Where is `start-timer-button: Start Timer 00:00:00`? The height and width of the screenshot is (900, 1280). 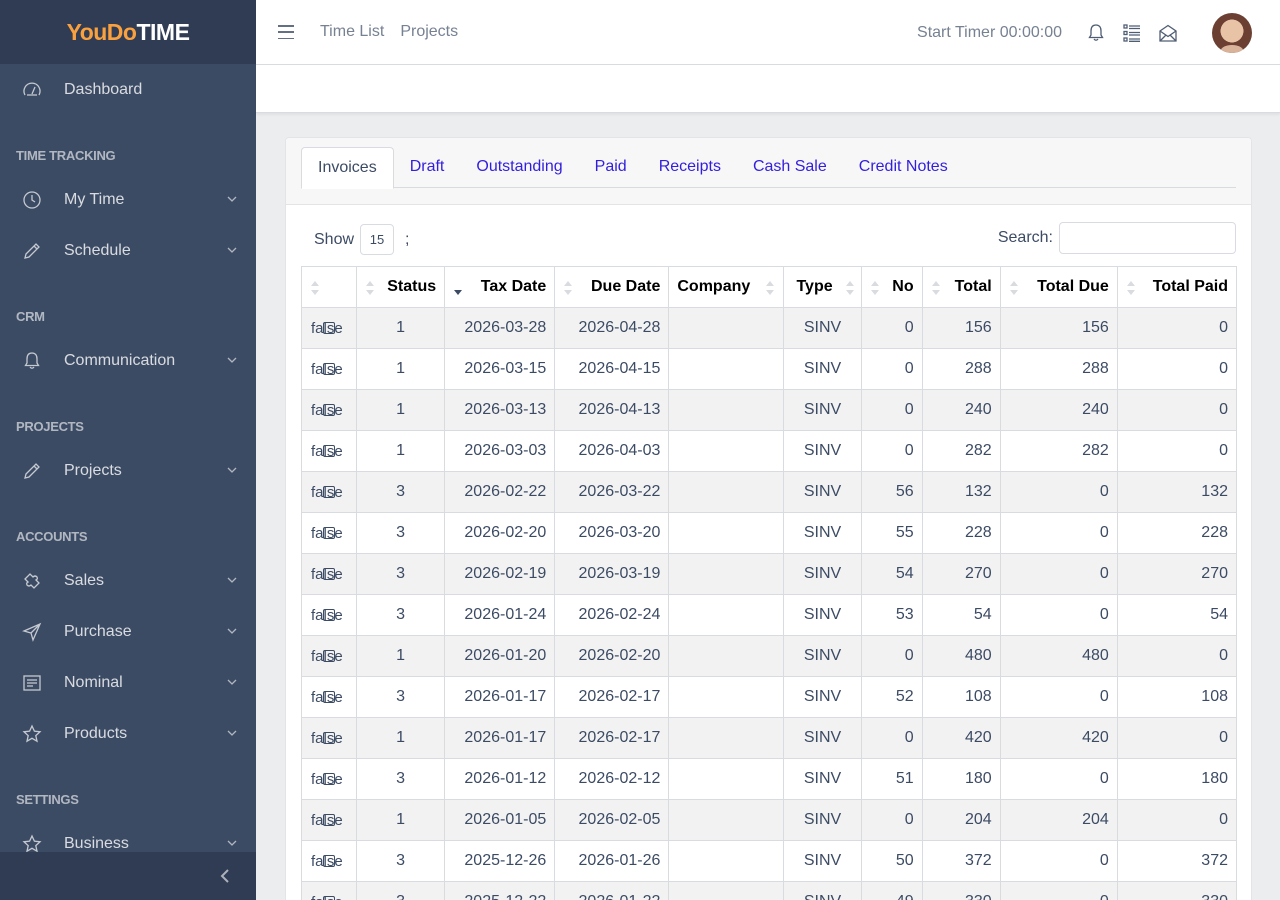 start-timer-button: Start Timer 00:00:00 is located at coordinates (989, 33).